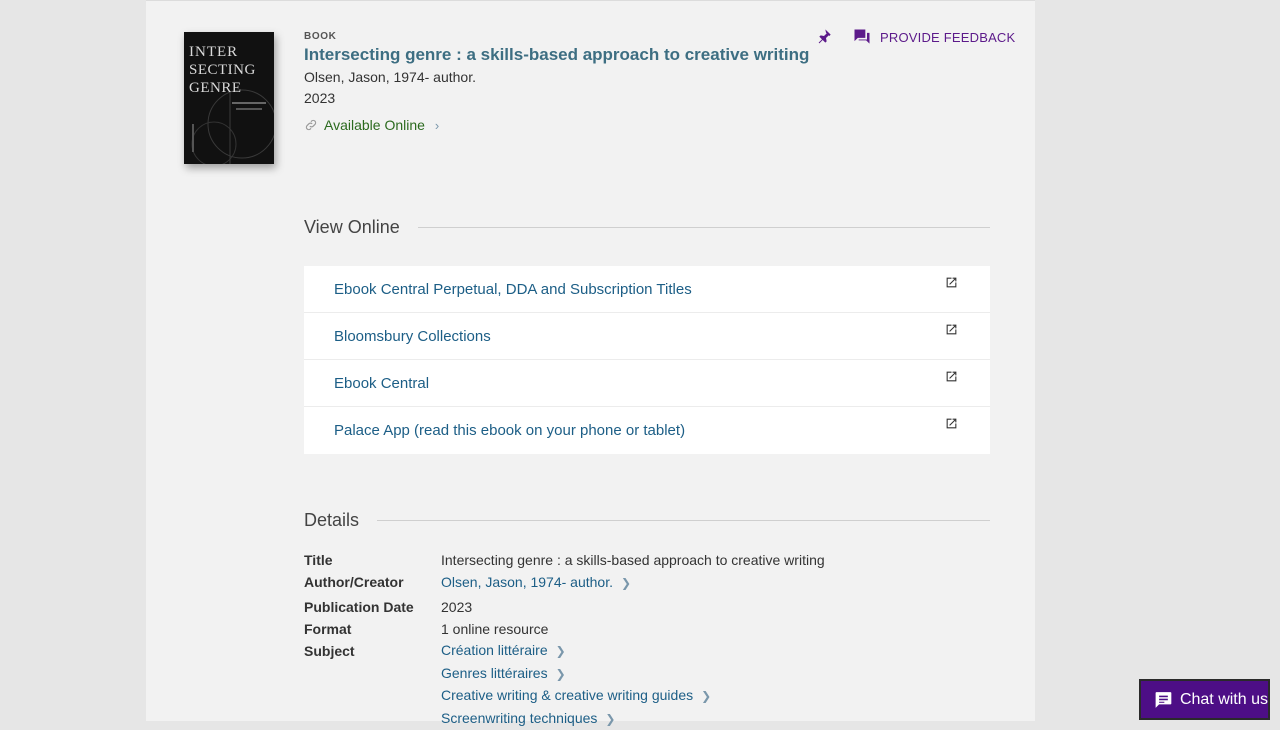 The height and width of the screenshot is (730, 1280). Describe the element at coordinates (824, 38) in the screenshot. I see `pin-icon` at that location.